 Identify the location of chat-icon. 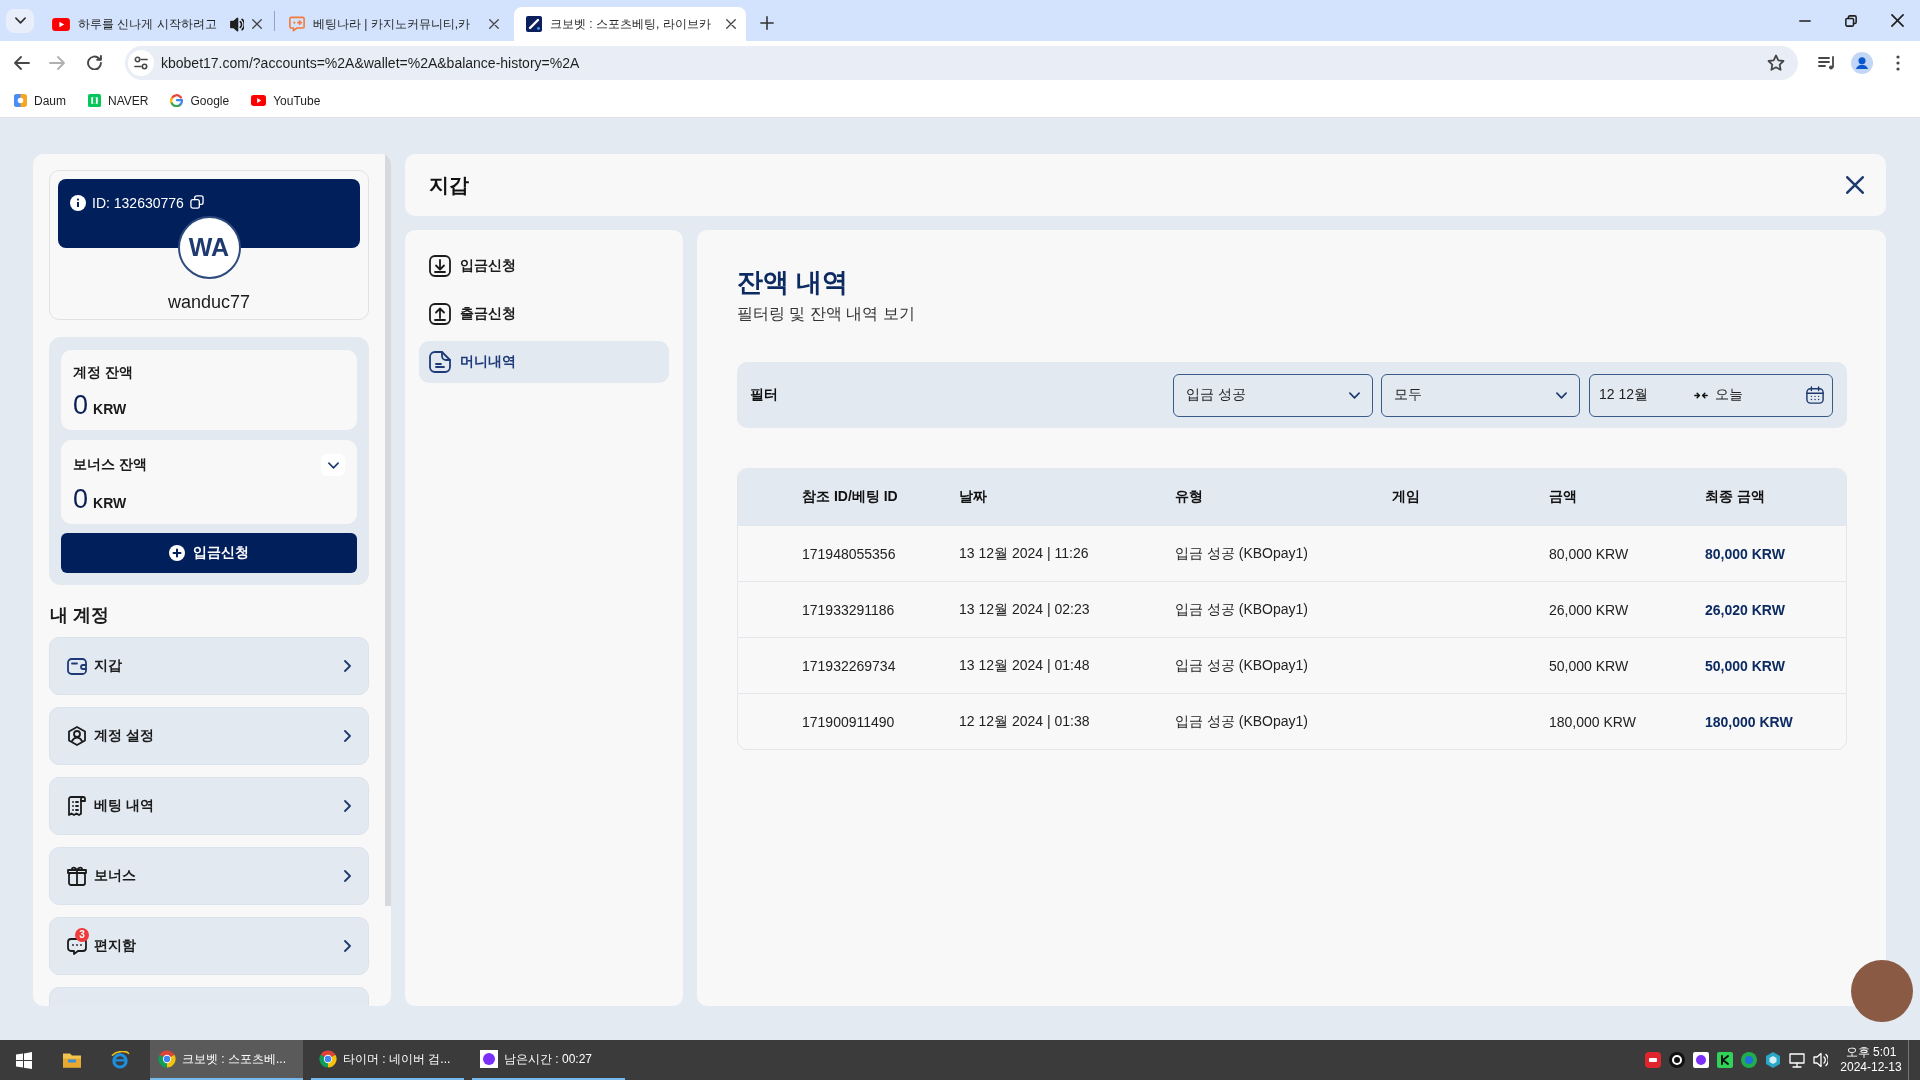
(77, 946).